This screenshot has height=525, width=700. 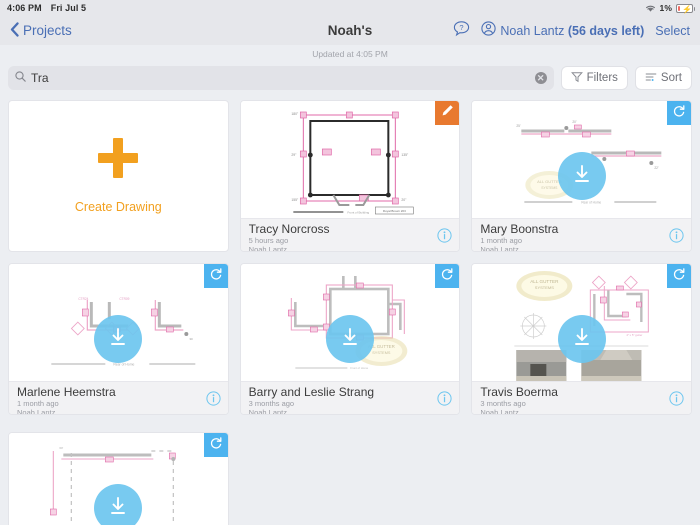 I want to click on drawing-title: Barry and Leslie Strang, so click(x=311, y=392).